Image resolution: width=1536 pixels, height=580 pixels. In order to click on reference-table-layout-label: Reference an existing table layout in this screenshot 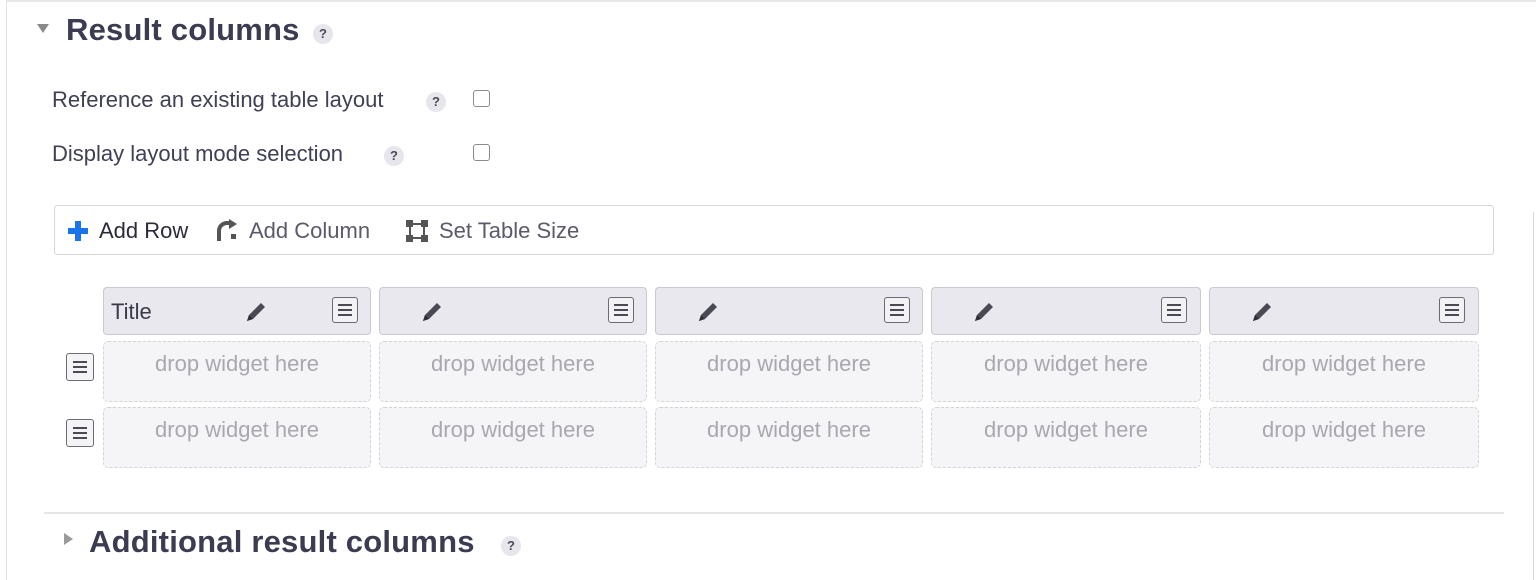, I will do `click(218, 99)`.